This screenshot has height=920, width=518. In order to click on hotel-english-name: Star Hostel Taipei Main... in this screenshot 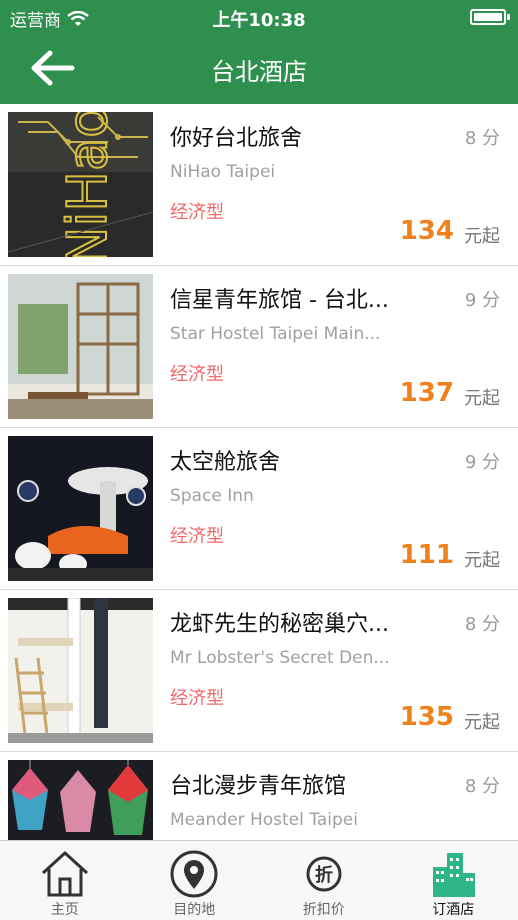, I will do `click(275, 334)`.